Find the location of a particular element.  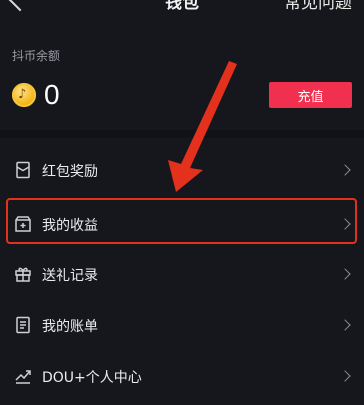

section-divider is located at coordinates (182, 134).